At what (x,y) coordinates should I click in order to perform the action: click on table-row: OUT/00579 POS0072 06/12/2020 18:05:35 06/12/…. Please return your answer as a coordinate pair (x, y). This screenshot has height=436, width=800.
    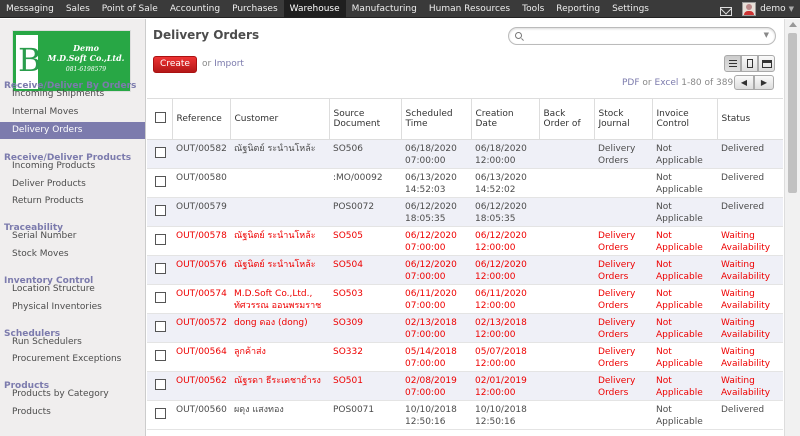
    Looking at the image, I should click on (465, 212).